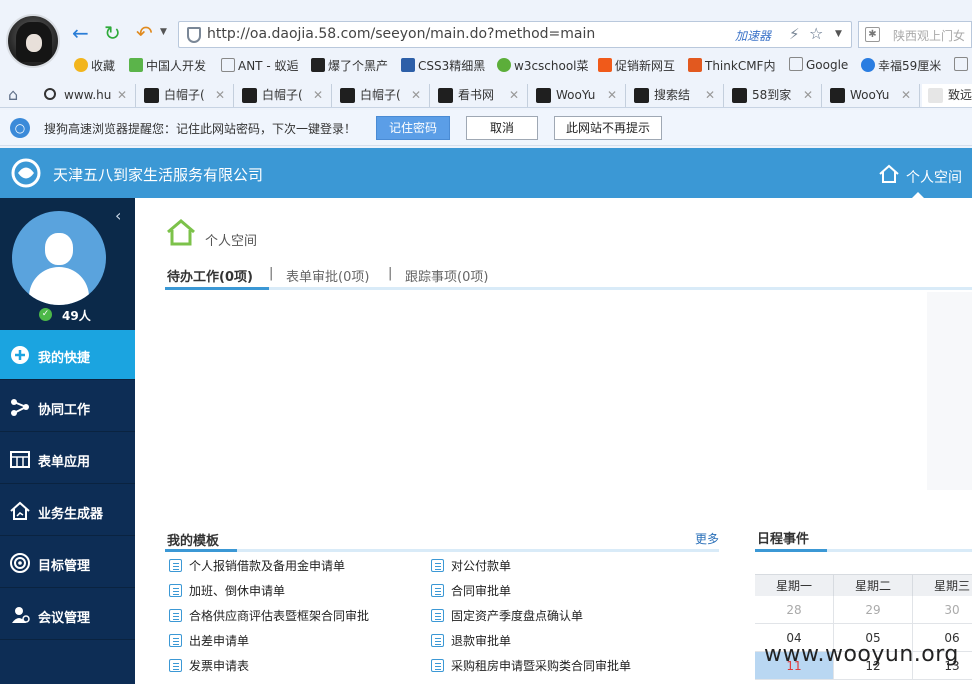 Image resolution: width=972 pixels, height=684 pixels. What do you see at coordinates (144, 33) in the screenshot?
I see `undo-icon: ↶` at bounding box center [144, 33].